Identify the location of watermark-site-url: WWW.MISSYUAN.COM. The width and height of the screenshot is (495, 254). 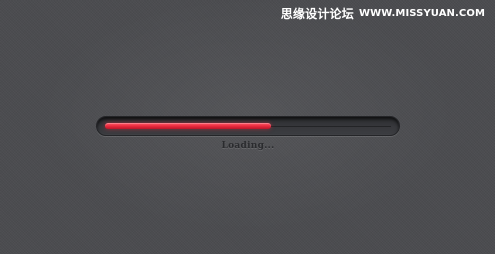
(421, 13).